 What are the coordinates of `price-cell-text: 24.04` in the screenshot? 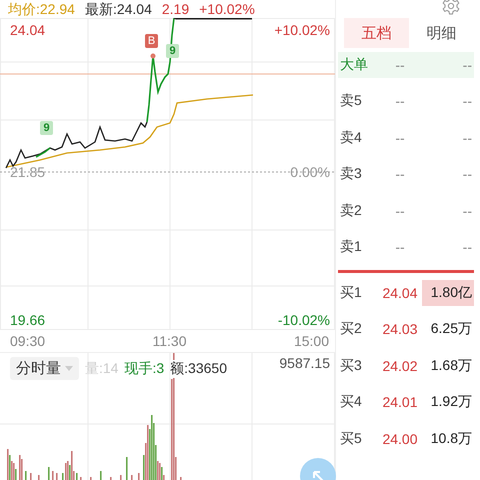 It's located at (400, 292).